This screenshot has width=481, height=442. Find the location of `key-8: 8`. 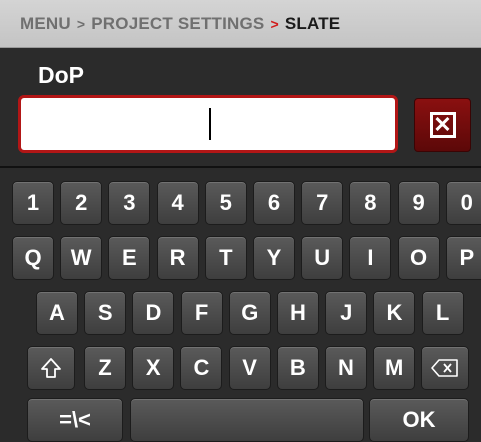

key-8: 8 is located at coordinates (370, 203).